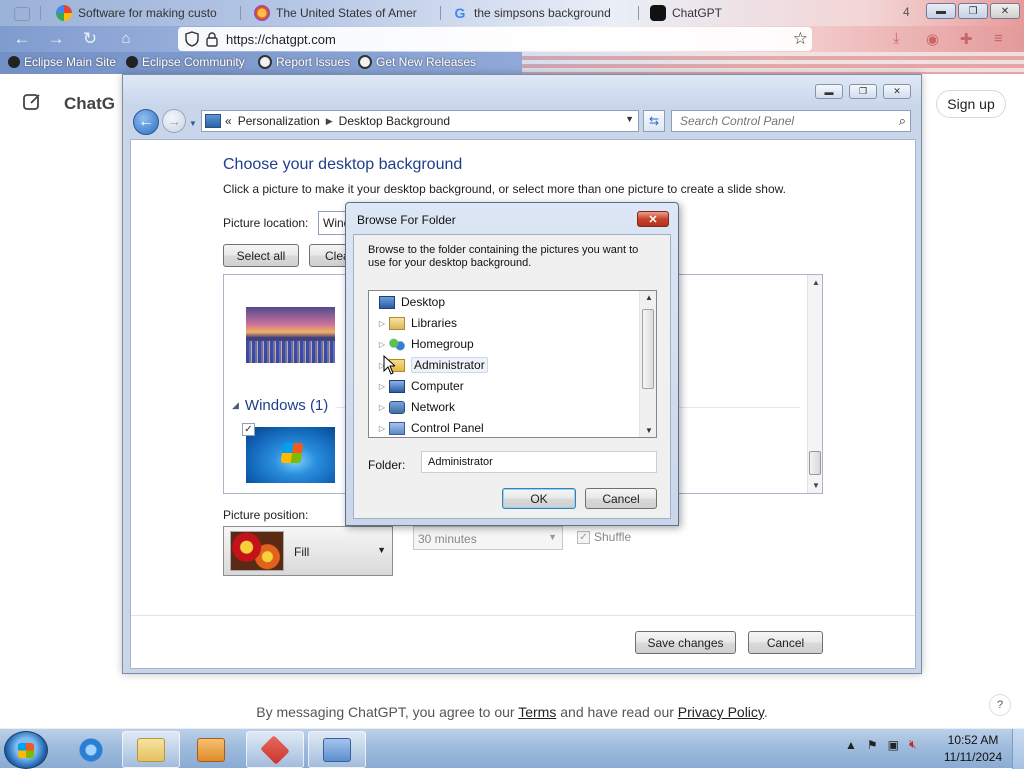  What do you see at coordinates (495, 39) in the screenshot?
I see `address-bar: https://chatgpt.com ☆` at bounding box center [495, 39].